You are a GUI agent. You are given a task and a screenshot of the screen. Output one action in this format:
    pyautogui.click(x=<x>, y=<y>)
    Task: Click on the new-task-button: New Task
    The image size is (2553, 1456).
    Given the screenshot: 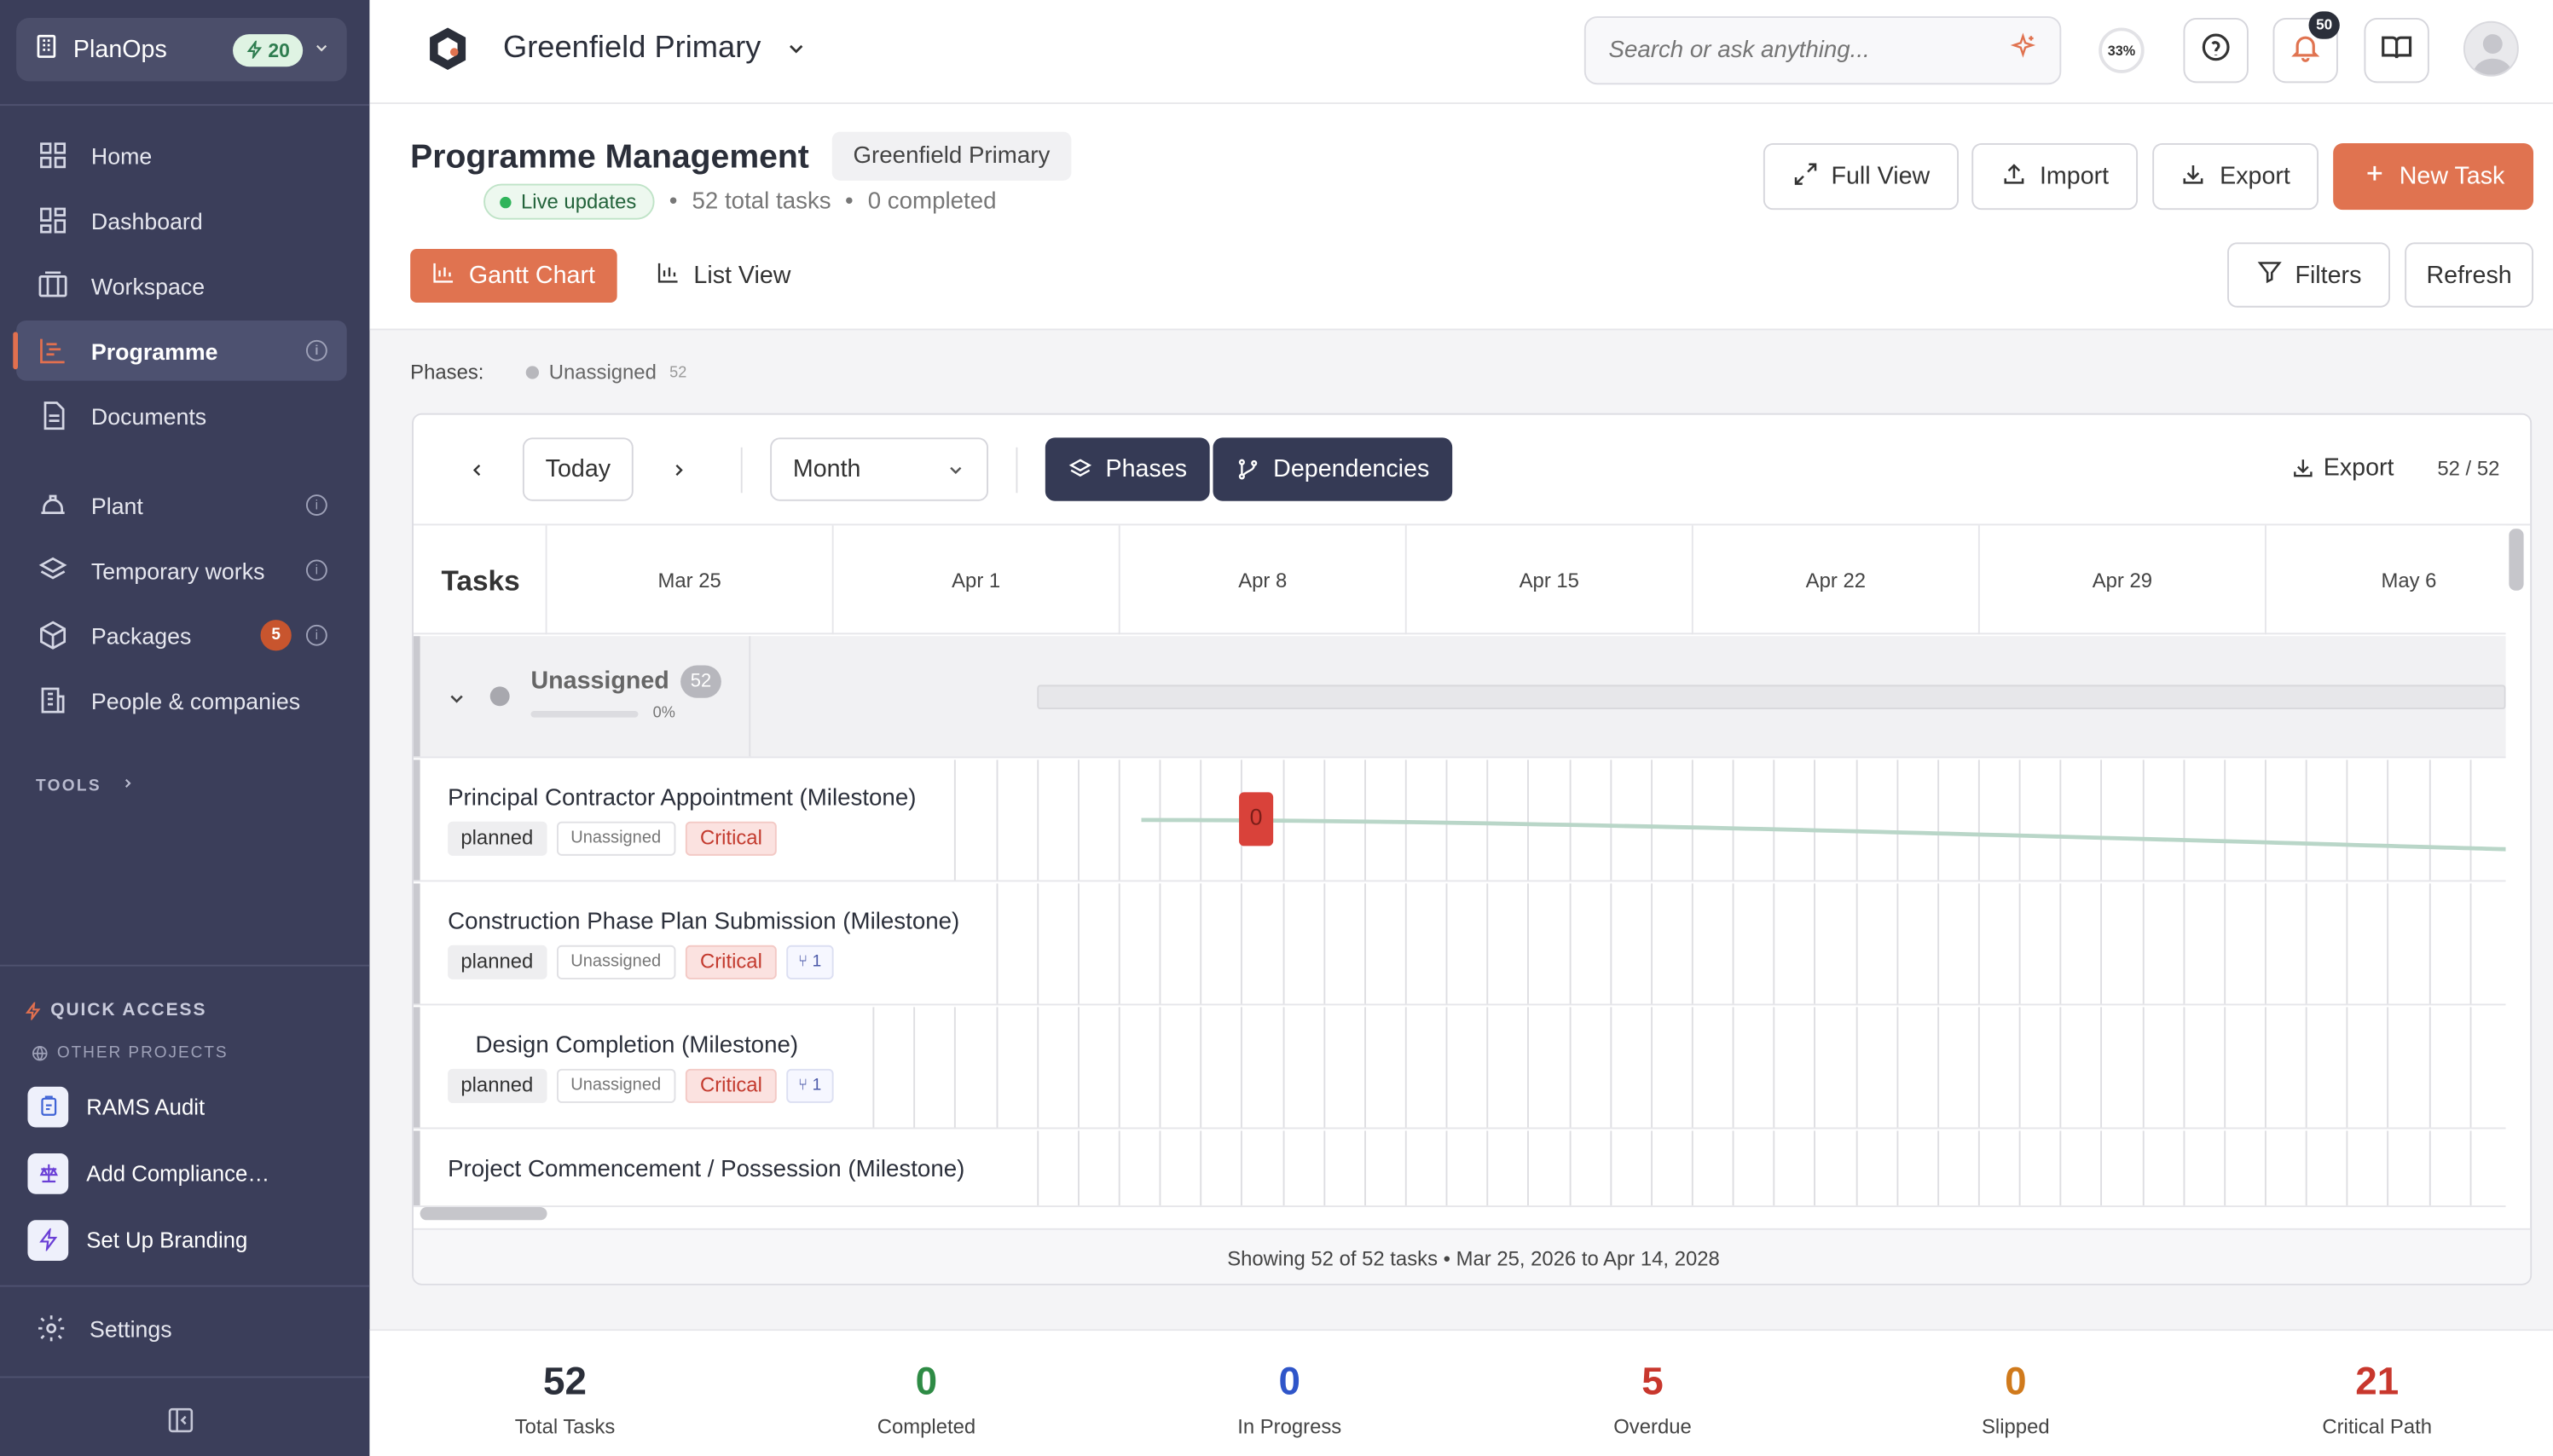 What is the action you would take?
    pyautogui.click(x=2433, y=176)
    